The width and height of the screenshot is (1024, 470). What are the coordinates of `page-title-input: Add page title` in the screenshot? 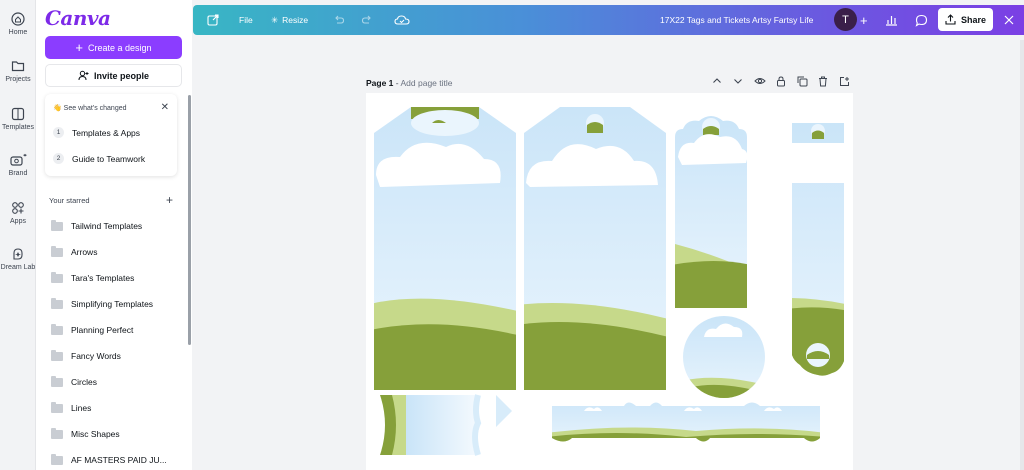 It's located at (427, 83).